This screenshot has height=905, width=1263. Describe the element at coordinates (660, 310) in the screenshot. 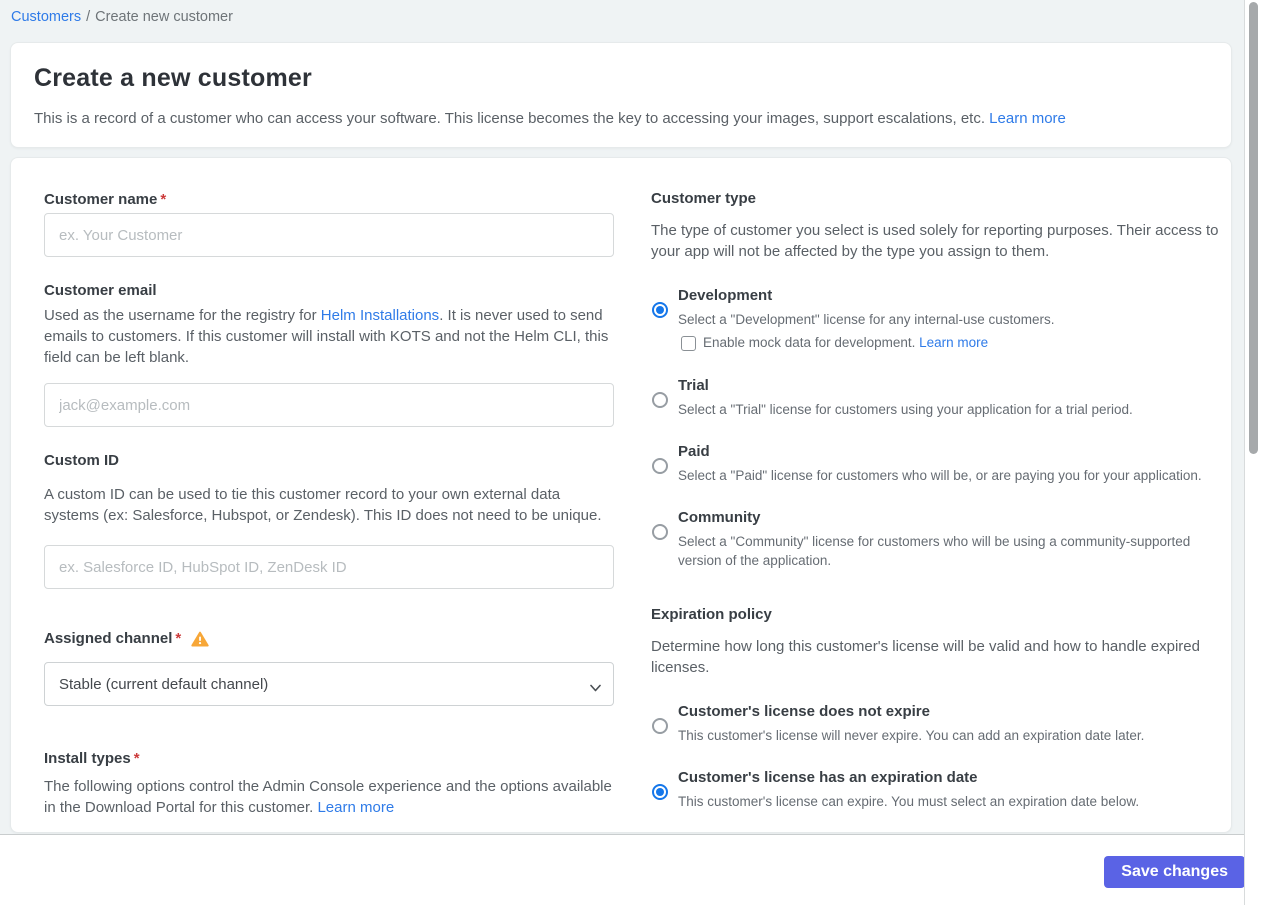

I see `development-radio` at that location.